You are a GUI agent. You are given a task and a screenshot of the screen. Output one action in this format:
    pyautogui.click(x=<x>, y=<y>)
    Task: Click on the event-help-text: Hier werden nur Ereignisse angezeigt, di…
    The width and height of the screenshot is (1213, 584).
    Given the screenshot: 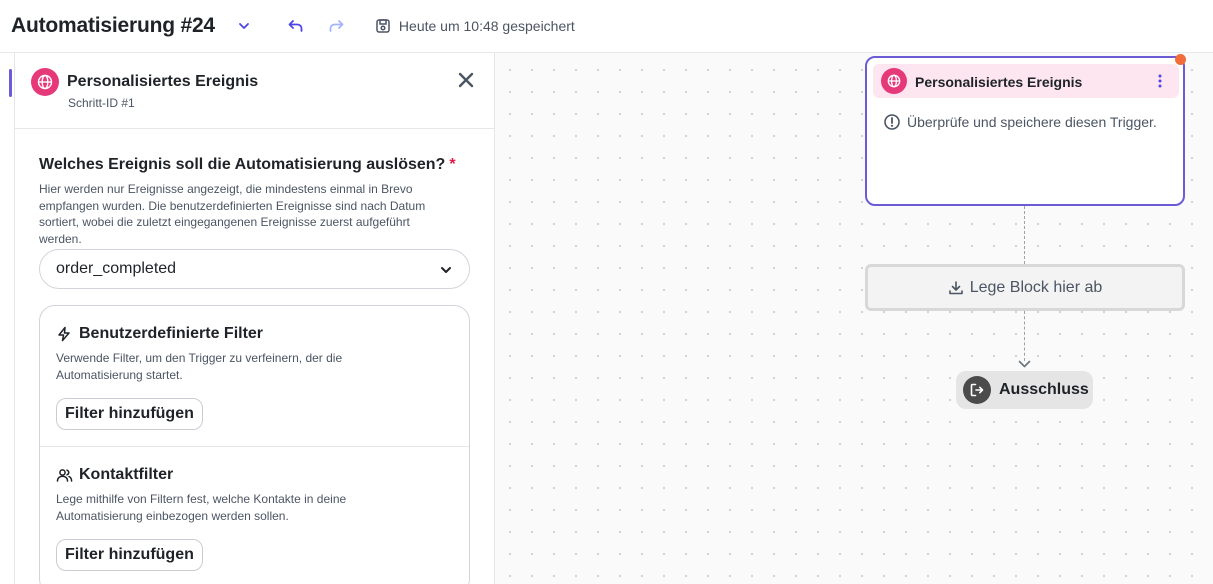 What is the action you would take?
    pyautogui.click(x=232, y=214)
    